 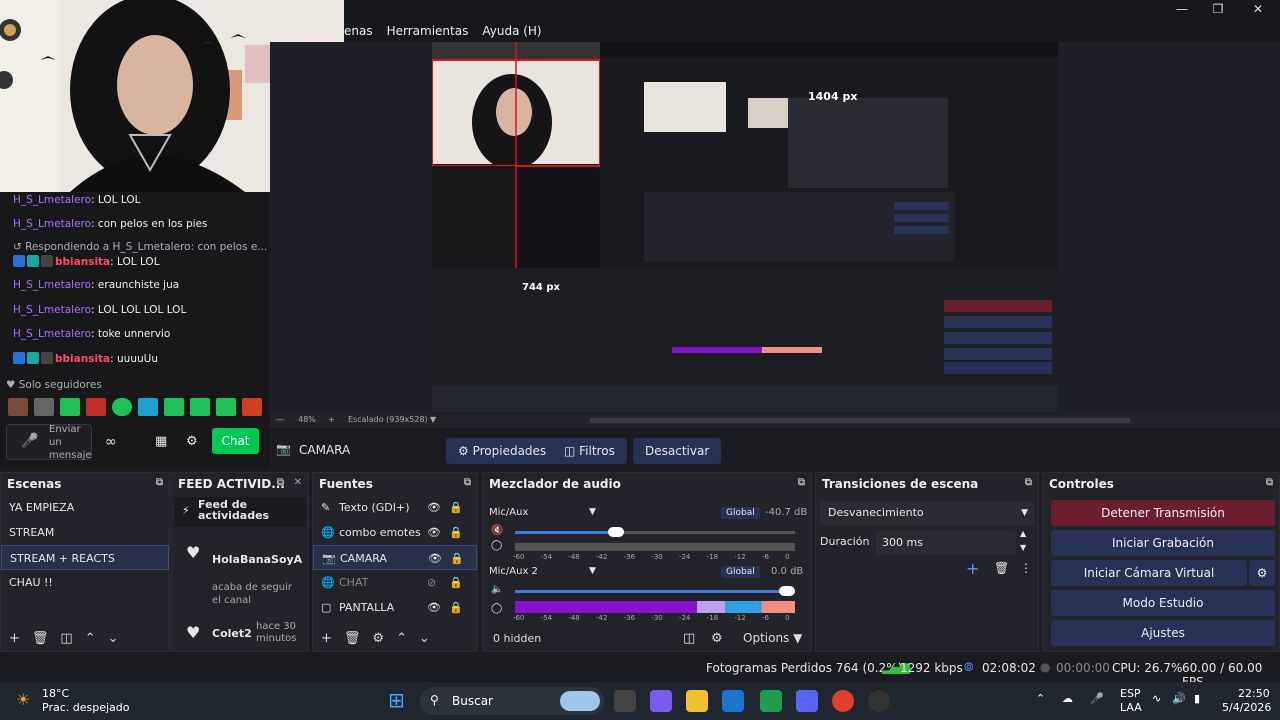 I want to click on chat-send-button: Chat, so click(x=235, y=441).